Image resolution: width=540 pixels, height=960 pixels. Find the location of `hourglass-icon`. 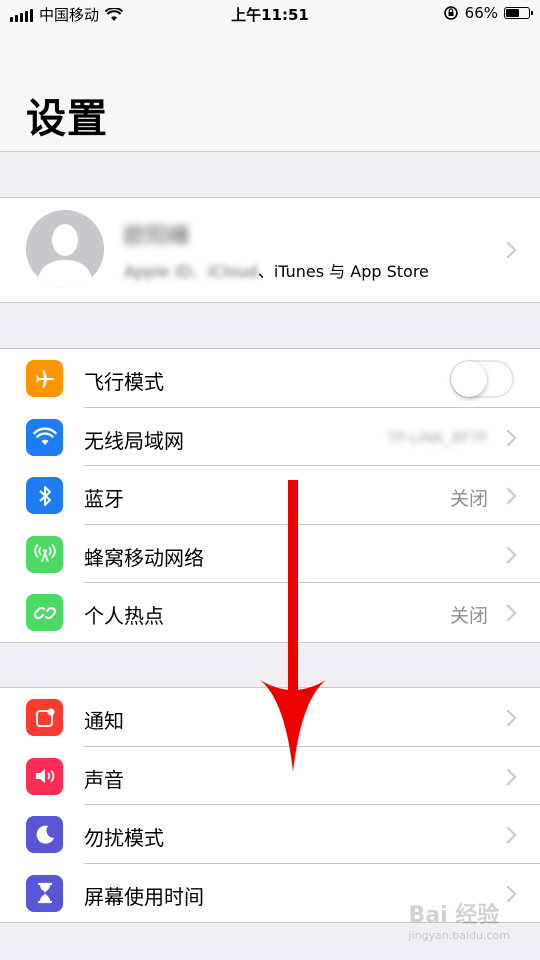

hourglass-icon is located at coordinates (44, 893).